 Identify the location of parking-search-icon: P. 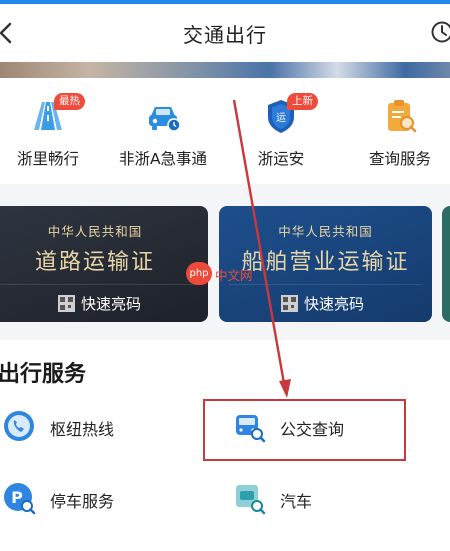
(20, 499).